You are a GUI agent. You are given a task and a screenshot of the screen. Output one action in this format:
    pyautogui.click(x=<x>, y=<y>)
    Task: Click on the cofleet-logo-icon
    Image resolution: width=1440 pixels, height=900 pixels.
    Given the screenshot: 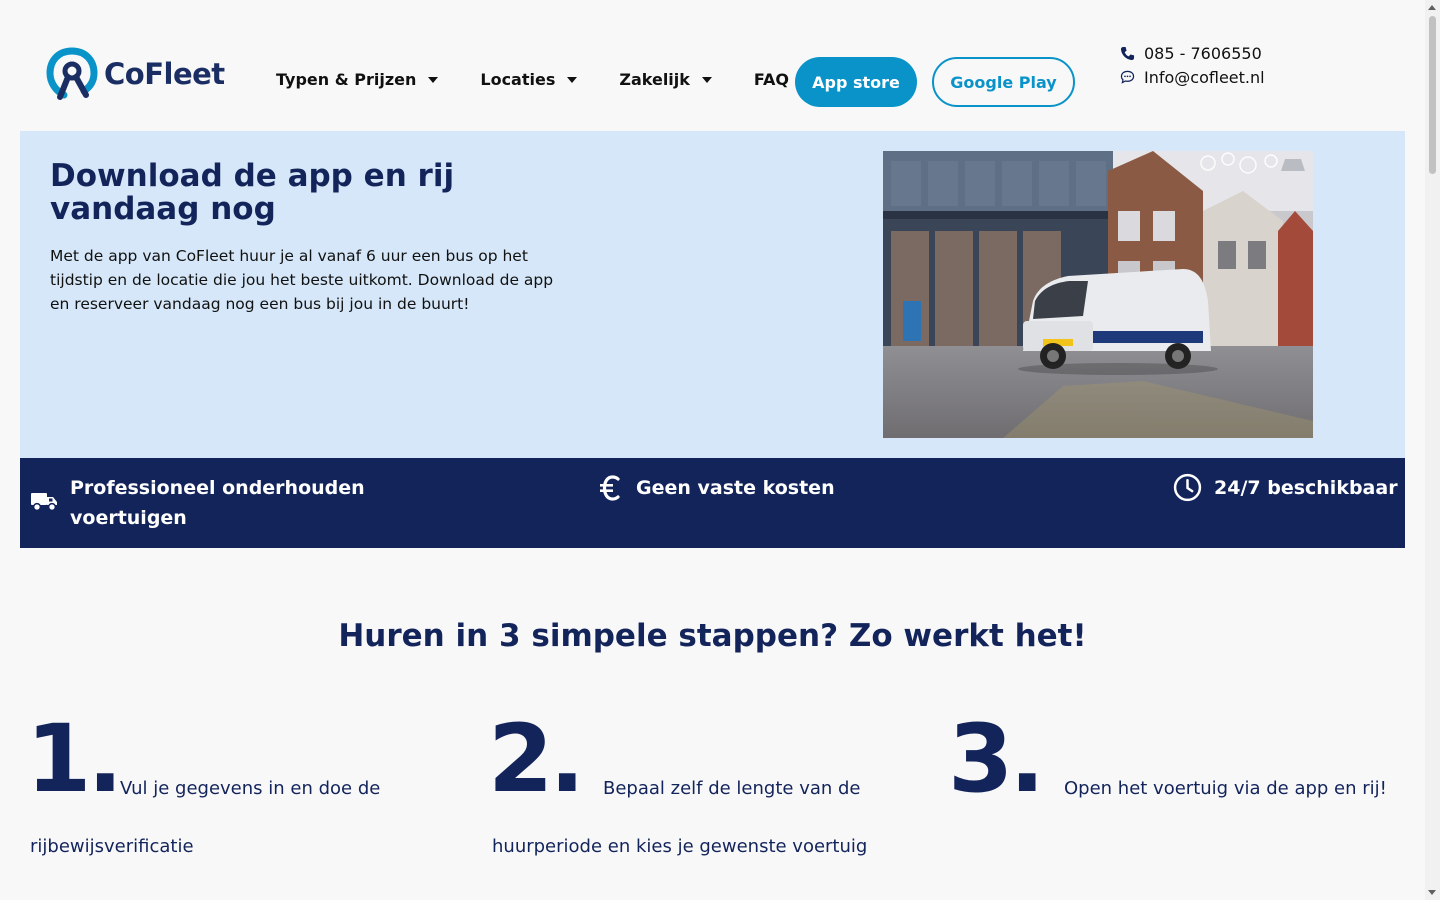 What is the action you would take?
    pyautogui.click(x=72, y=73)
    